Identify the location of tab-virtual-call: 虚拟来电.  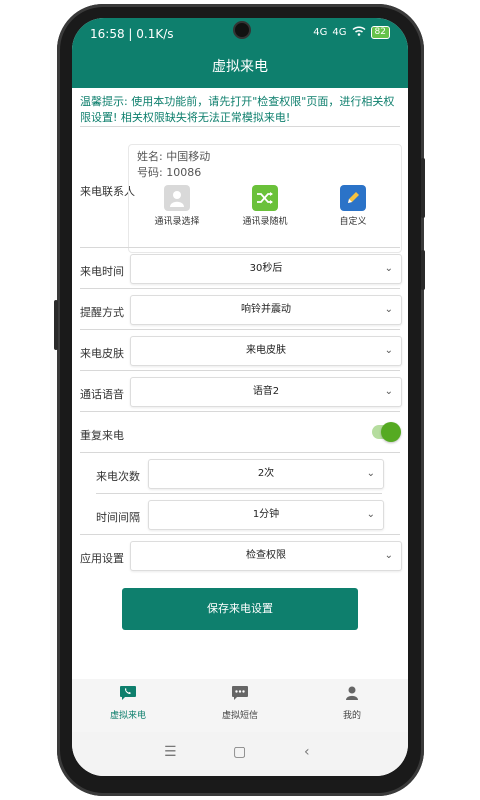
(128, 703).